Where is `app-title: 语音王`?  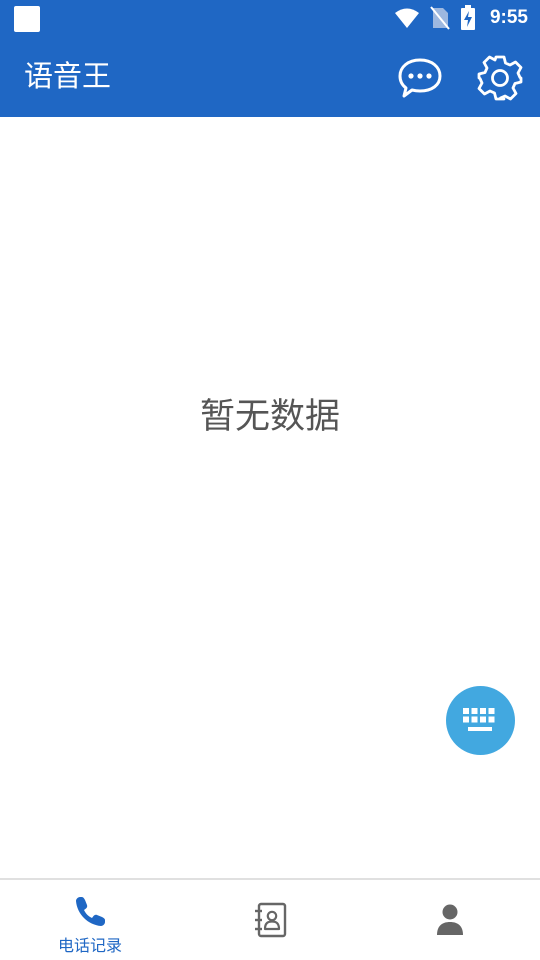
app-title: 语音王 is located at coordinates (68, 76).